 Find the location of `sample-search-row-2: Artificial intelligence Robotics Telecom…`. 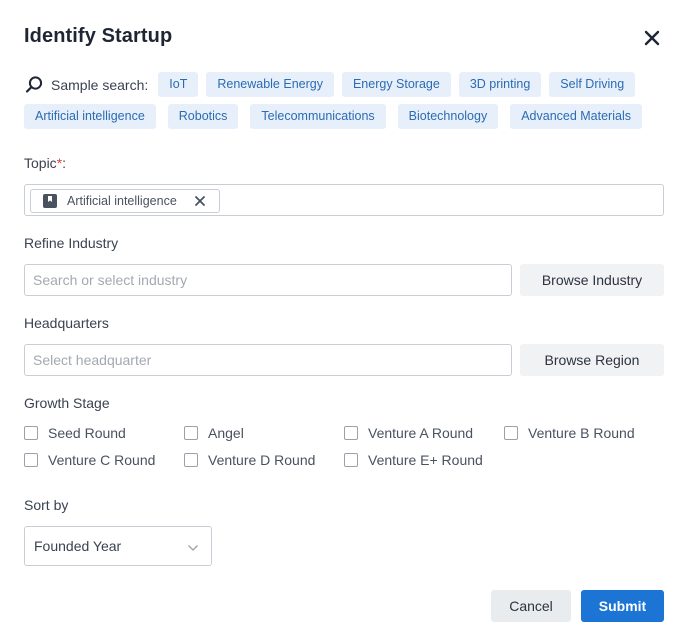

sample-search-row-2: Artificial intelligence Robotics Telecom… is located at coordinates (339, 116).